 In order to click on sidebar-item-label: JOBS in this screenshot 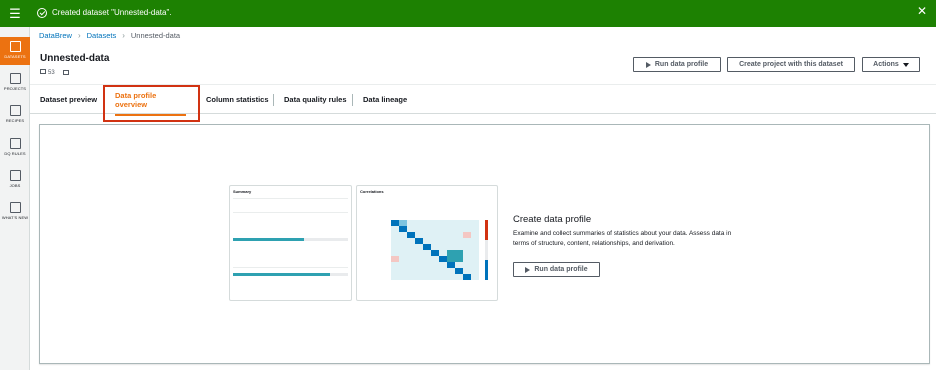, I will do `click(15, 185)`.